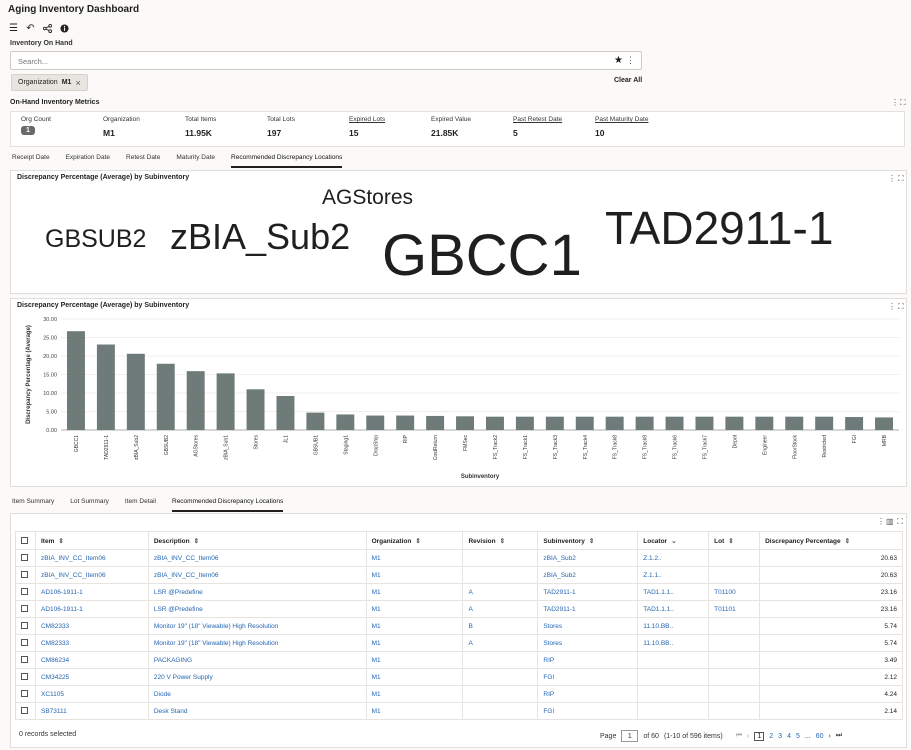  What do you see at coordinates (673, 575) in the screenshot?
I see `table-cell: Z.1.1..` at bounding box center [673, 575].